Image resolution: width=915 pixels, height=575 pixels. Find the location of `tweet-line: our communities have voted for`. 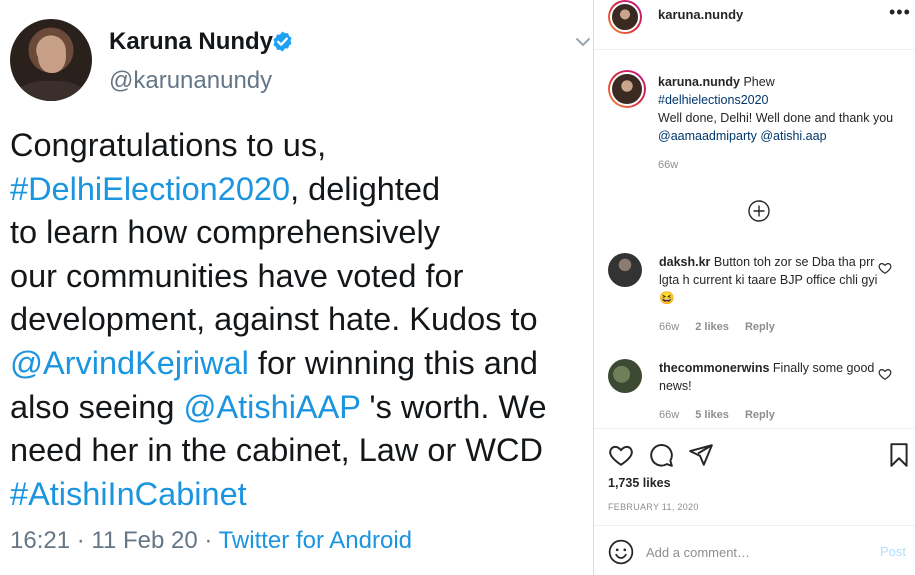

tweet-line: our communities have voted for is located at coordinates (237, 275).